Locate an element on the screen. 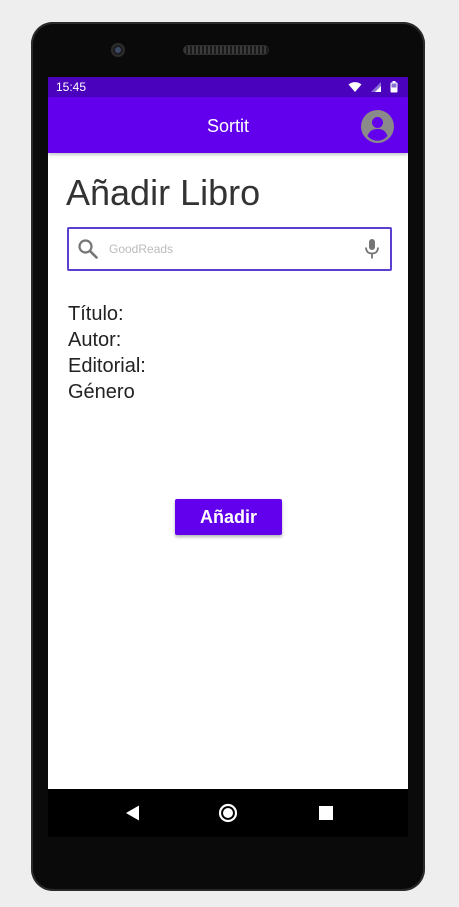 This screenshot has height=907, width=459. account-circle-icon is located at coordinates (377, 126).